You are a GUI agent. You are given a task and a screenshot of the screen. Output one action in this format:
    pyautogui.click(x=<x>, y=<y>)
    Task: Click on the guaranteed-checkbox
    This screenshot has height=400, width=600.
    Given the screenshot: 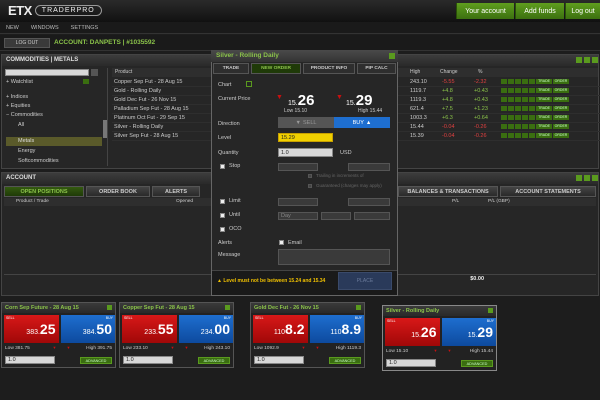 What is the action you would take?
    pyautogui.click(x=310, y=186)
    